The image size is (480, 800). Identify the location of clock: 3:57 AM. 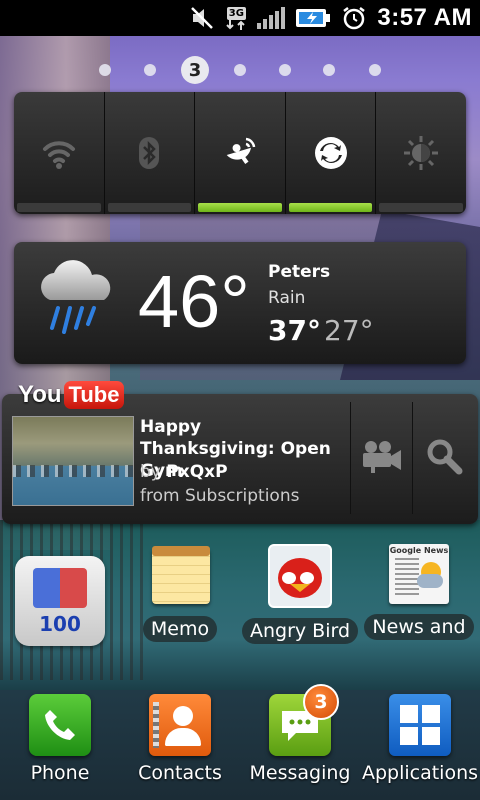
(424, 17).